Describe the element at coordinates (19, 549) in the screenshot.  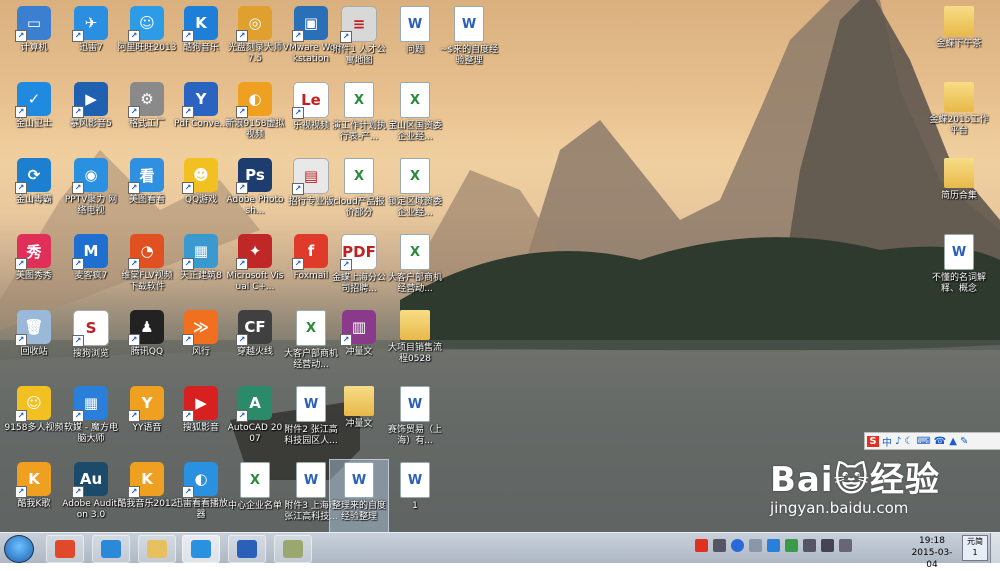
I see `start-button` at that location.